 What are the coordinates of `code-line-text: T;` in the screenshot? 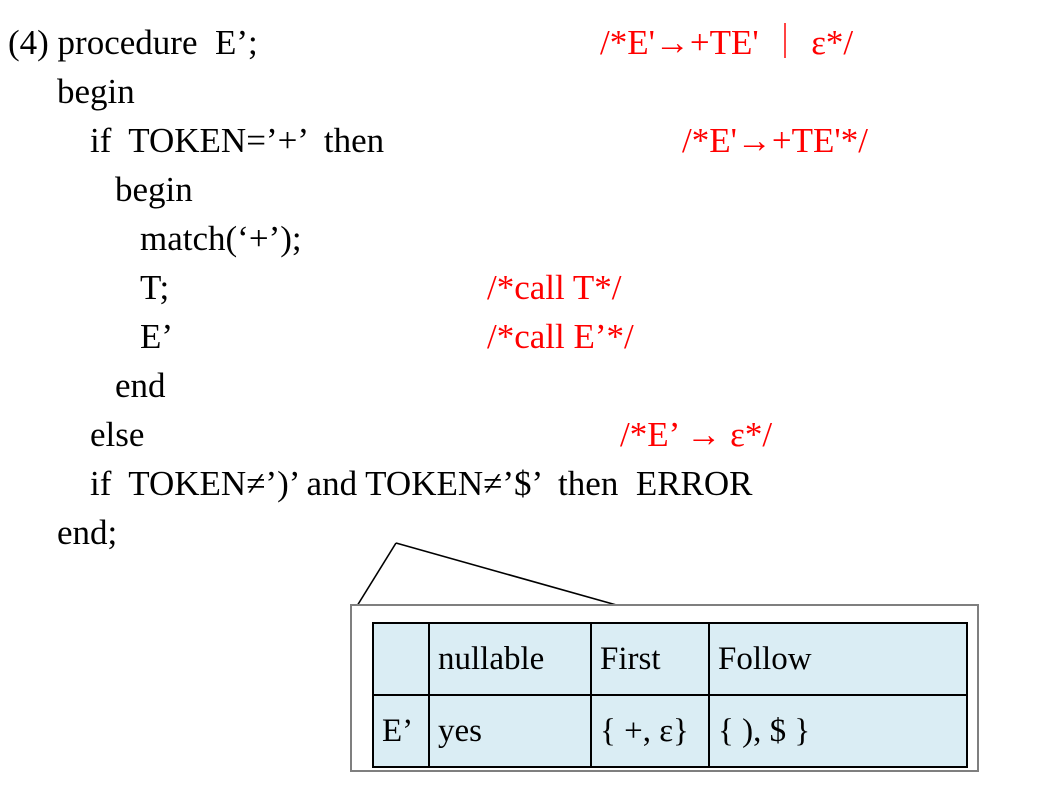 It's located at (155, 287).